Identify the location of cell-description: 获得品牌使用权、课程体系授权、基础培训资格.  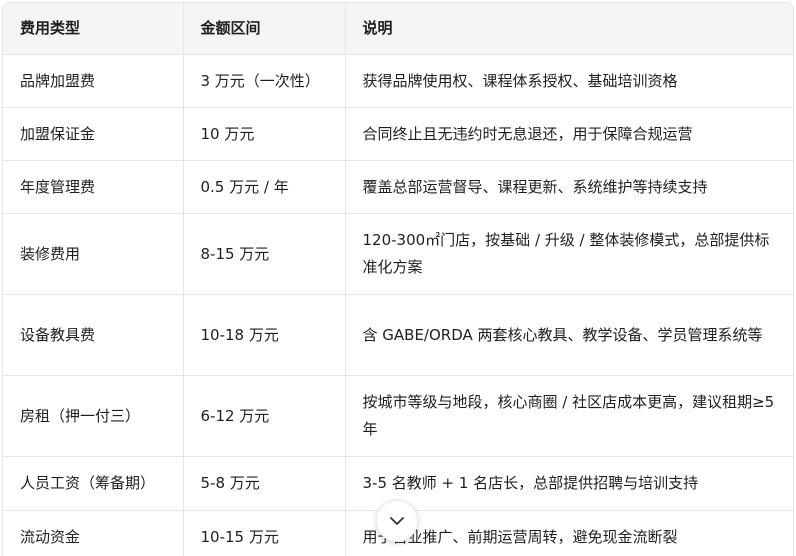
(569, 81).